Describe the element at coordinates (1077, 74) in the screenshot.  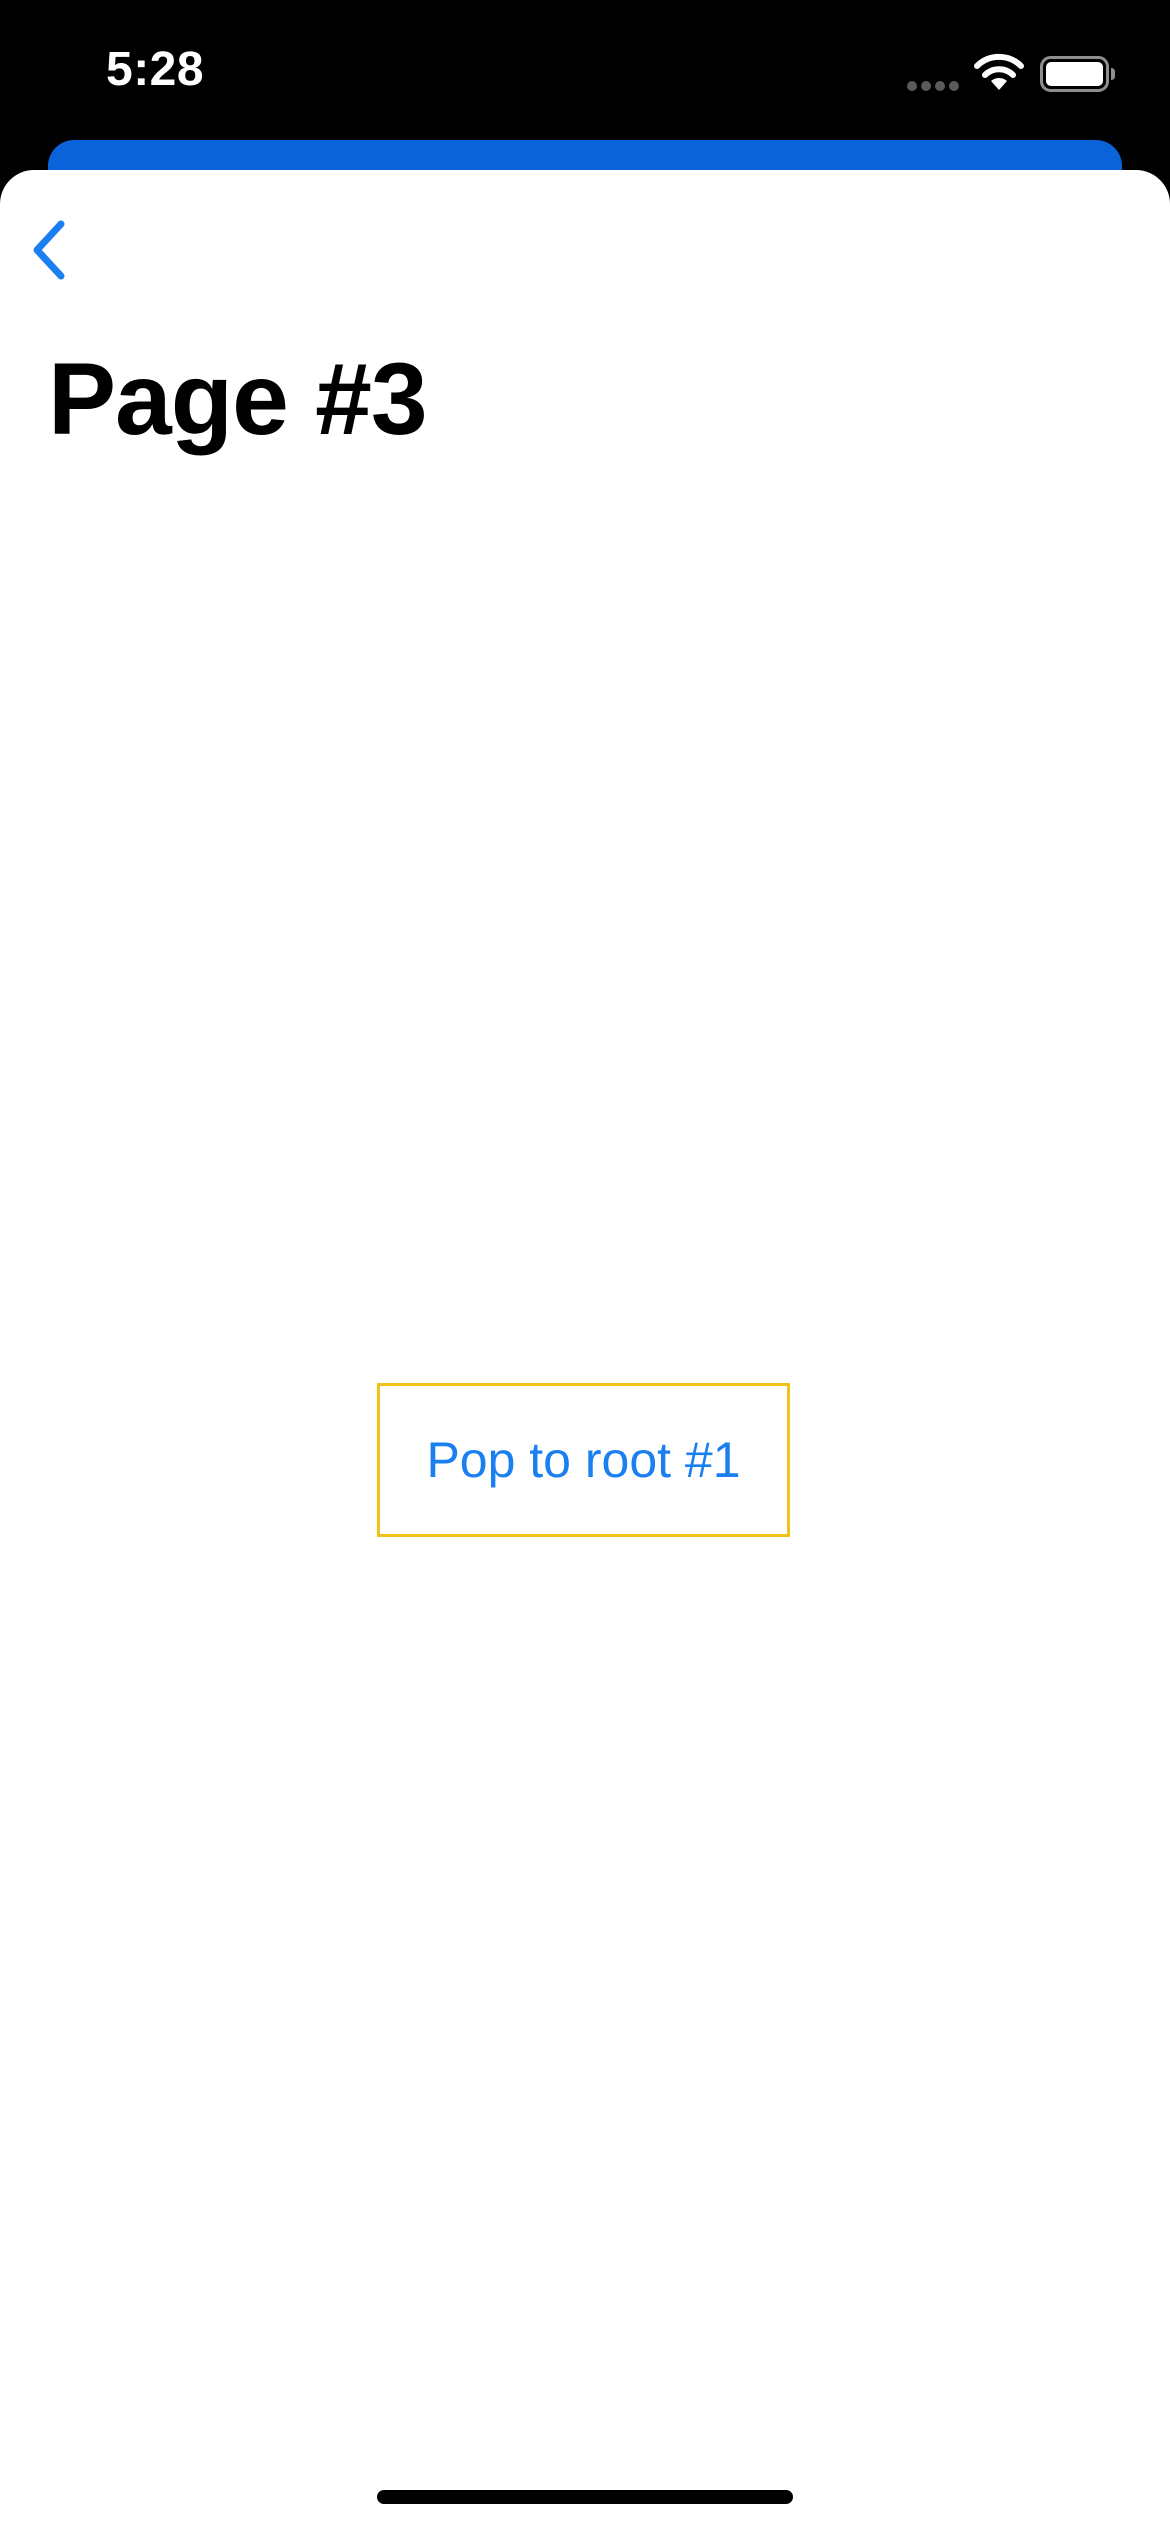
I see `battery-icon` at that location.